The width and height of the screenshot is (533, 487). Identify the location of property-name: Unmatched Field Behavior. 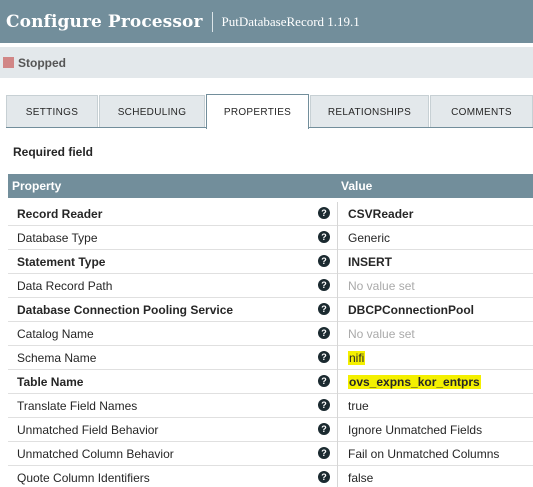
(88, 430).